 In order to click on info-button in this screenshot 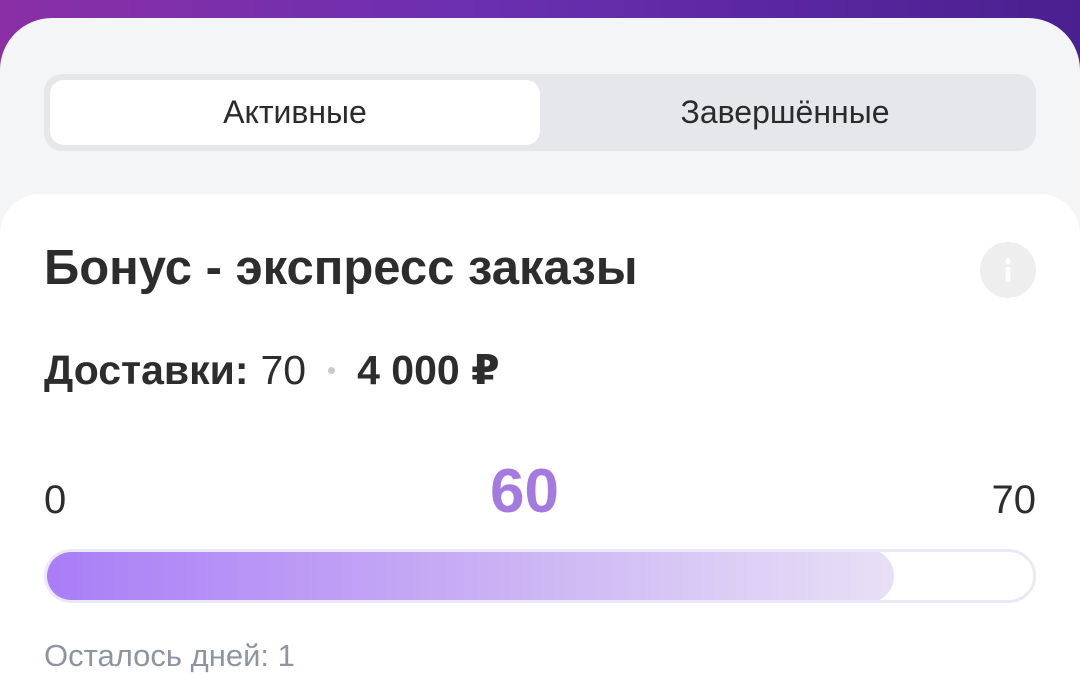, I will do `click(1008, 270)`.